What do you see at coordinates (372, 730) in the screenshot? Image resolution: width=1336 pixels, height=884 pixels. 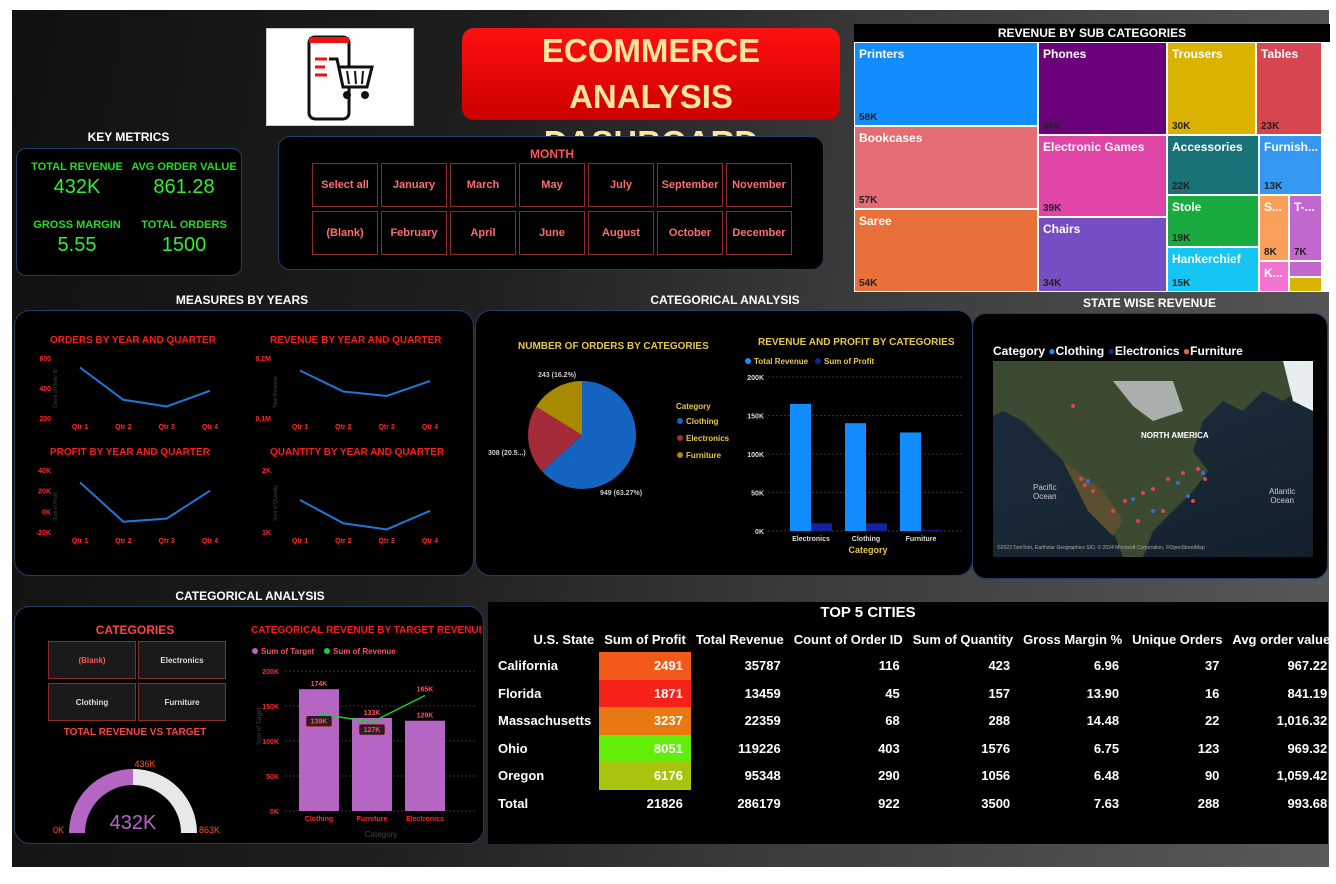 I see `line-data-label: 127K` at bounding box center [372, 730].